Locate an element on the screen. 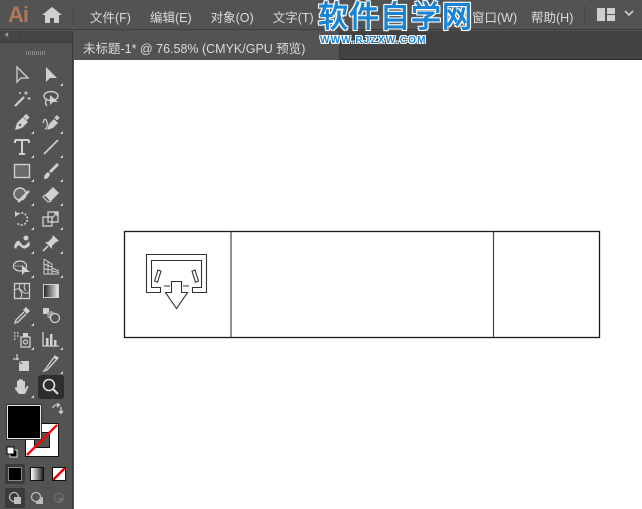 The height and width of the screenshot is (509, 642). lasso-icon is located at coordinates (51, 98).